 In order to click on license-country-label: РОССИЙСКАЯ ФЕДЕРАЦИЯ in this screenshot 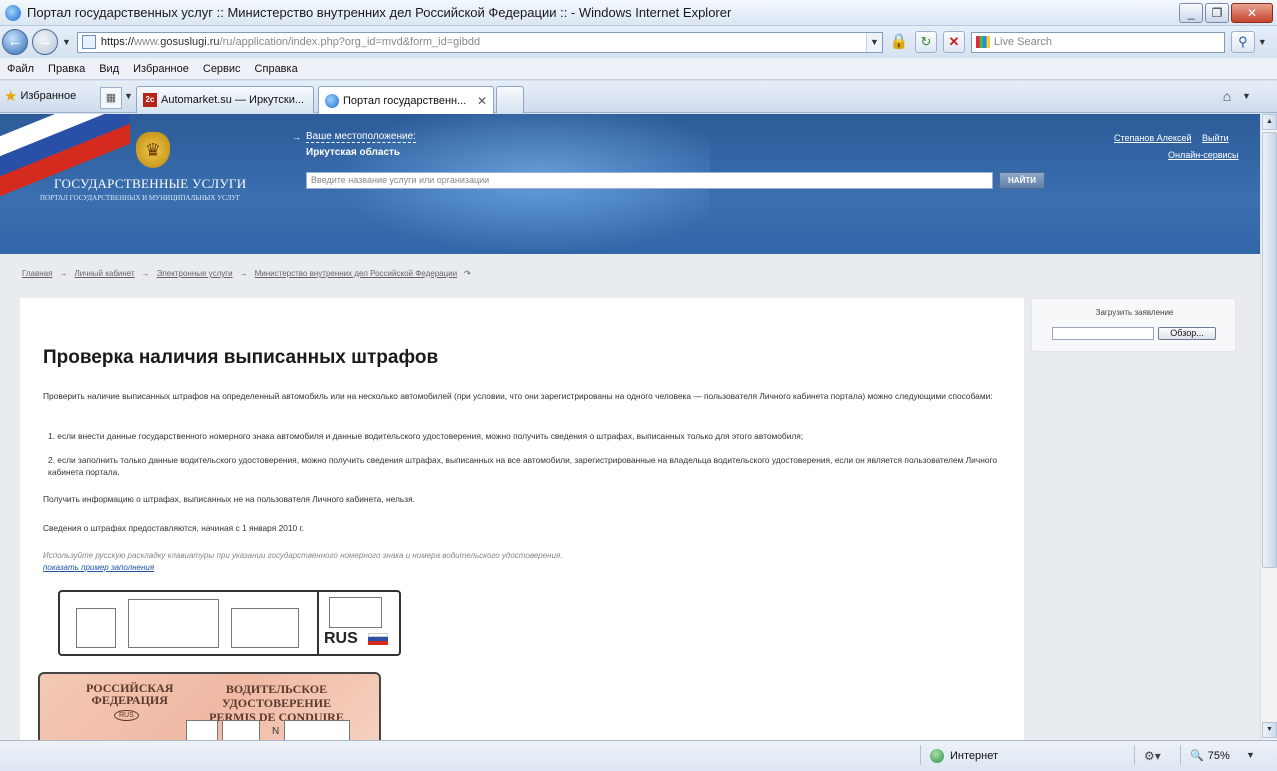, I will do `click(130, 694)`.